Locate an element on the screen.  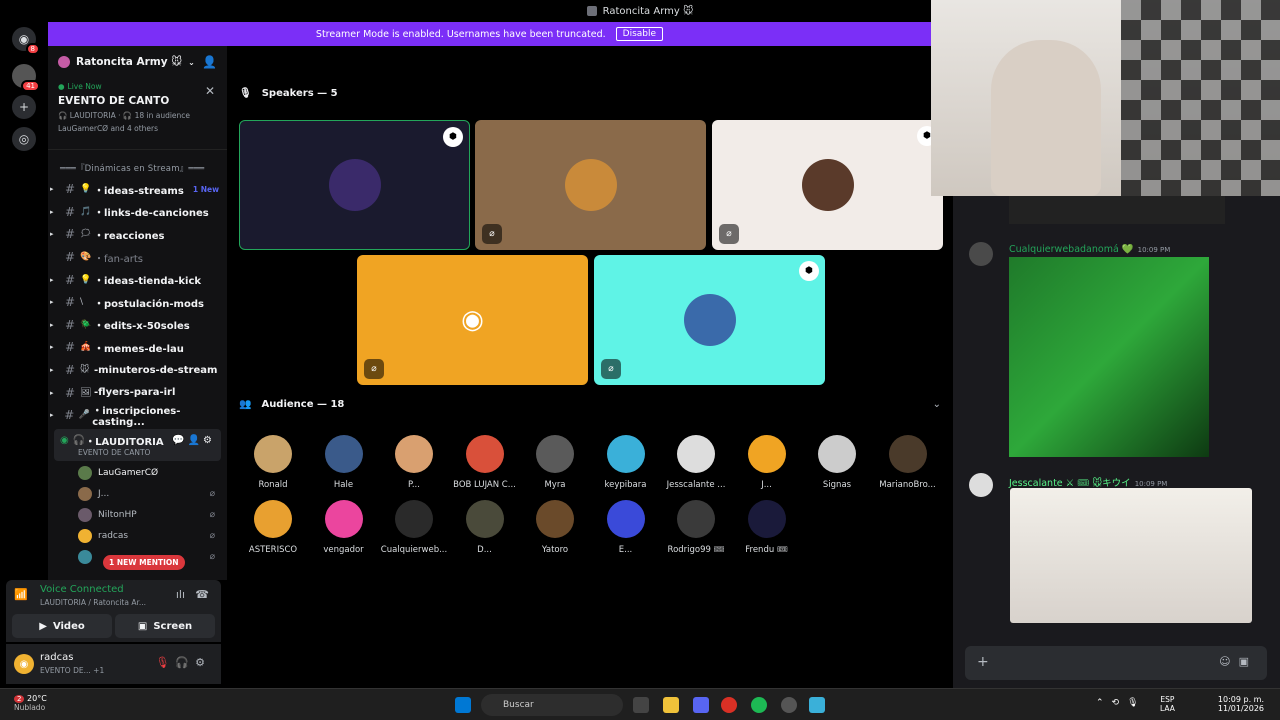
audience-member: ASTERISCO is located at coordinates (273, 527).